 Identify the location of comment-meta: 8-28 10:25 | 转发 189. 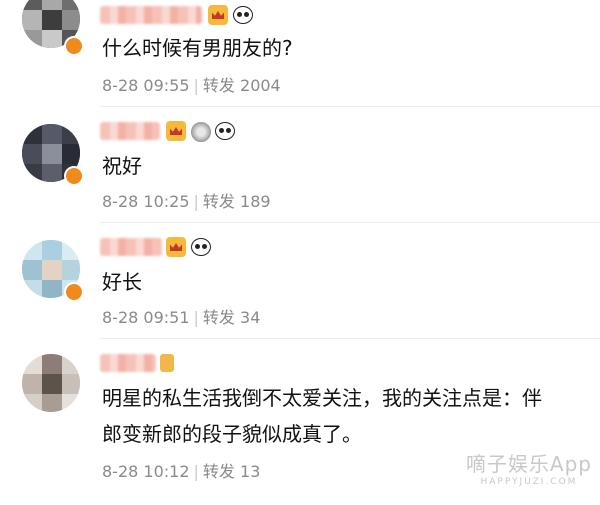
(186, 200).